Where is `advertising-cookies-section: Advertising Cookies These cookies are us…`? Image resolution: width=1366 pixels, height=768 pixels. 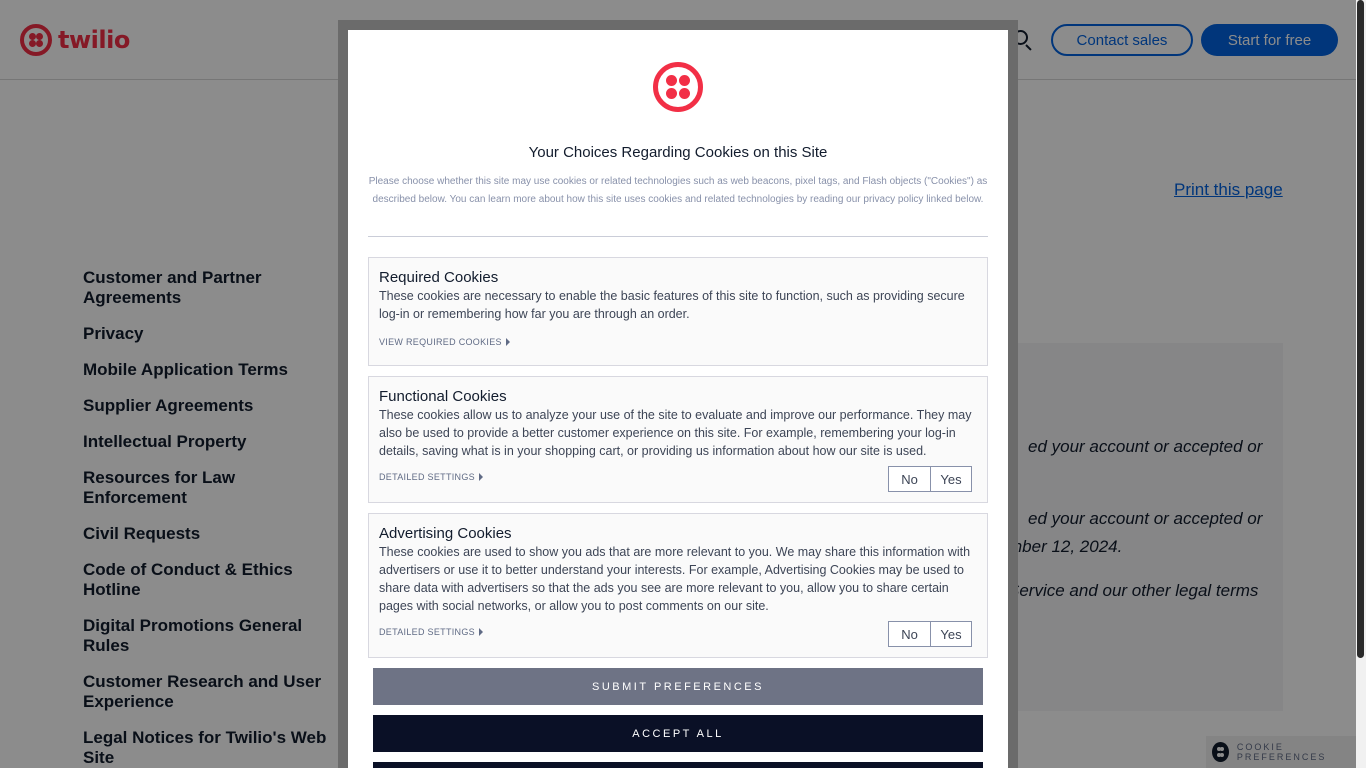
advertising-cookies-section: Advertising Cookies These cookies are us… is located at coordinates (678, 585).